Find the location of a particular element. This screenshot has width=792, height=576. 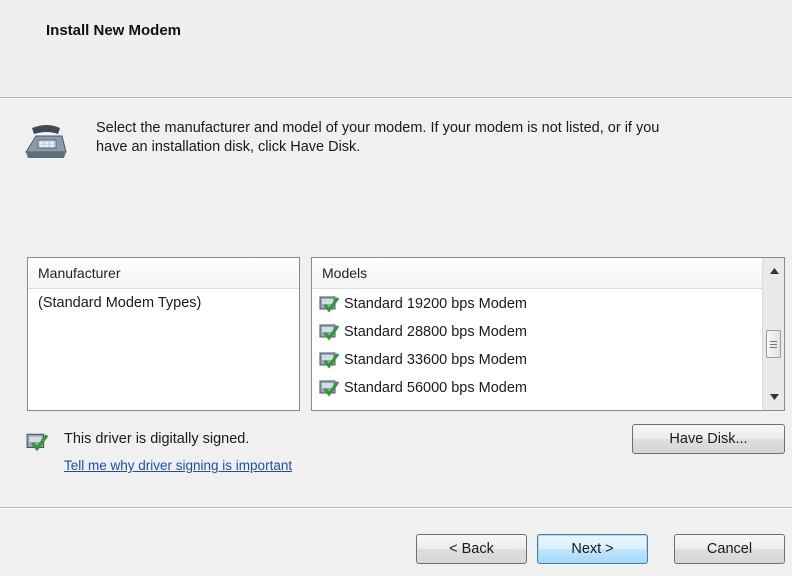

back-button: < Back is located at coordinates (471, 549).